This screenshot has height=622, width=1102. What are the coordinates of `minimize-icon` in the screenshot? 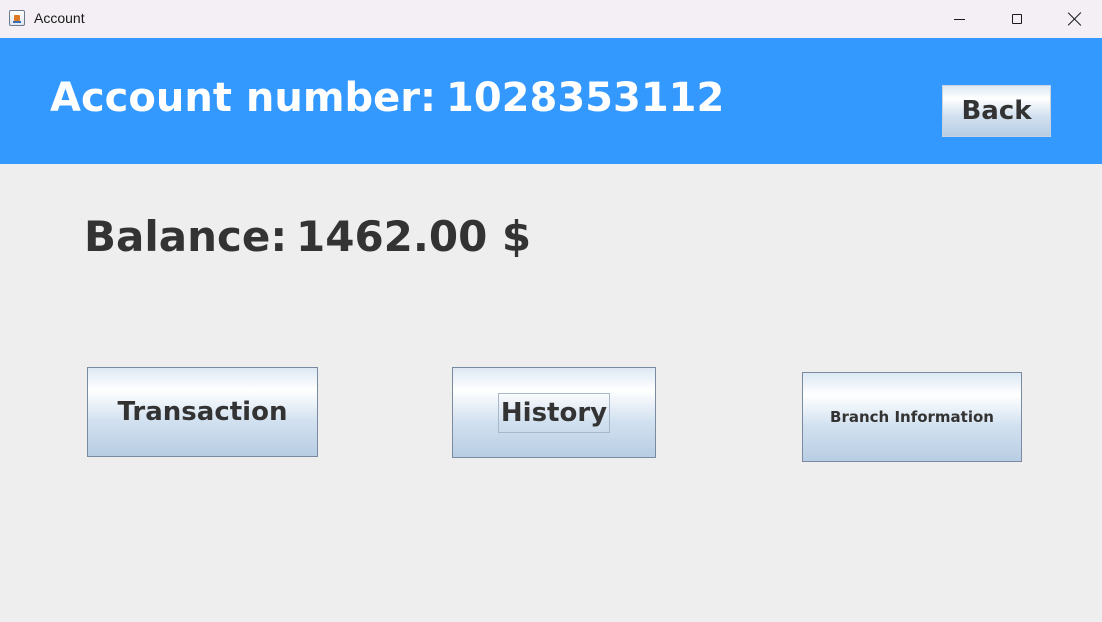 It's located at (959, 19).